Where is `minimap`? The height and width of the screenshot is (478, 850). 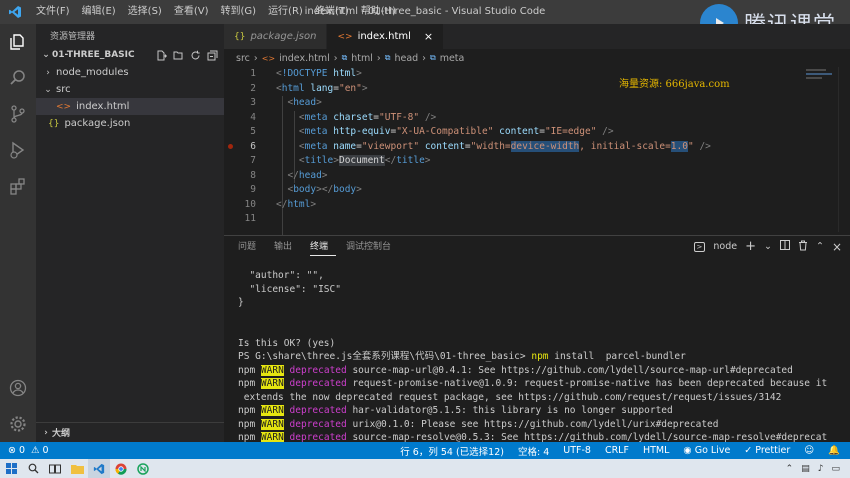
minimap is located at coordinates (821, 89).